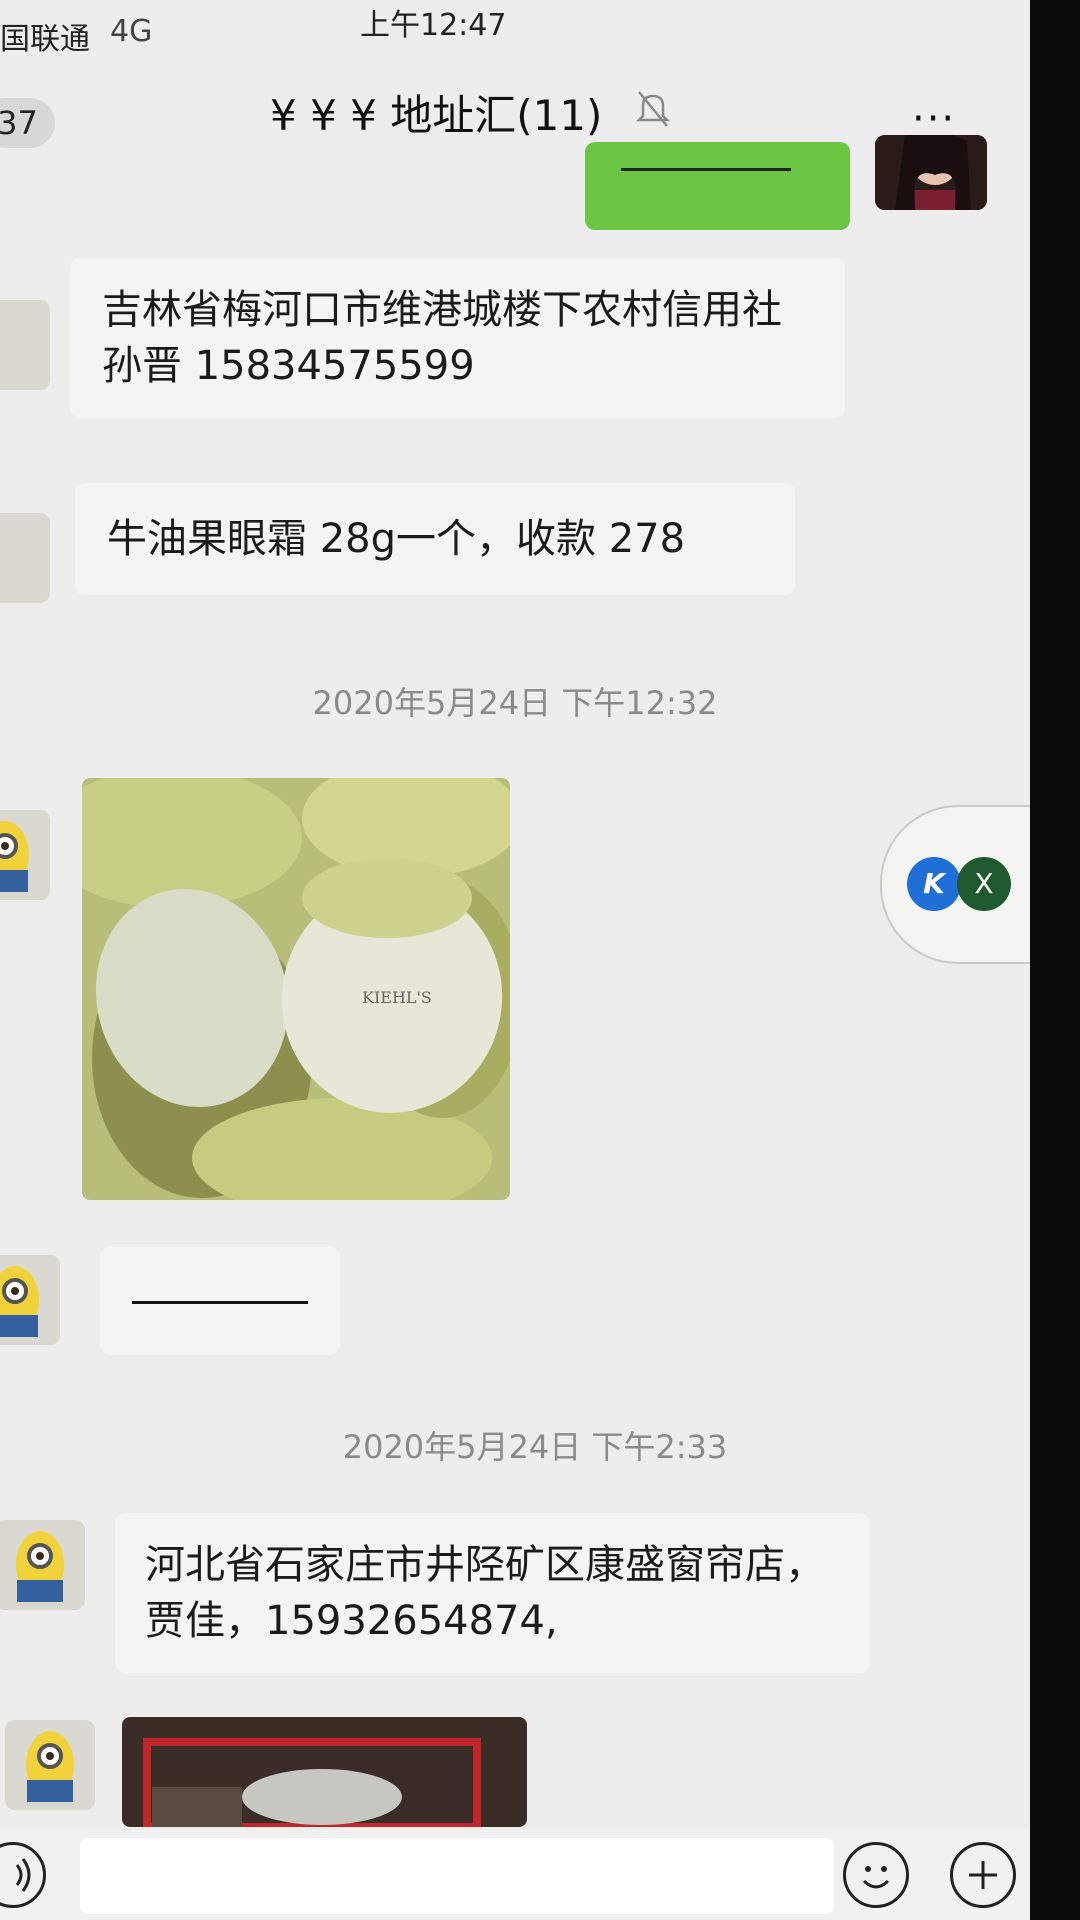 This screenshot has height=1920, width=1080. Describe the element at coordinates (485, 1593) in the screenshot. I see `message-text: 河北省石家庄市井陉矿区康盛窗帘店，贾佳，15932654874,` at that location.